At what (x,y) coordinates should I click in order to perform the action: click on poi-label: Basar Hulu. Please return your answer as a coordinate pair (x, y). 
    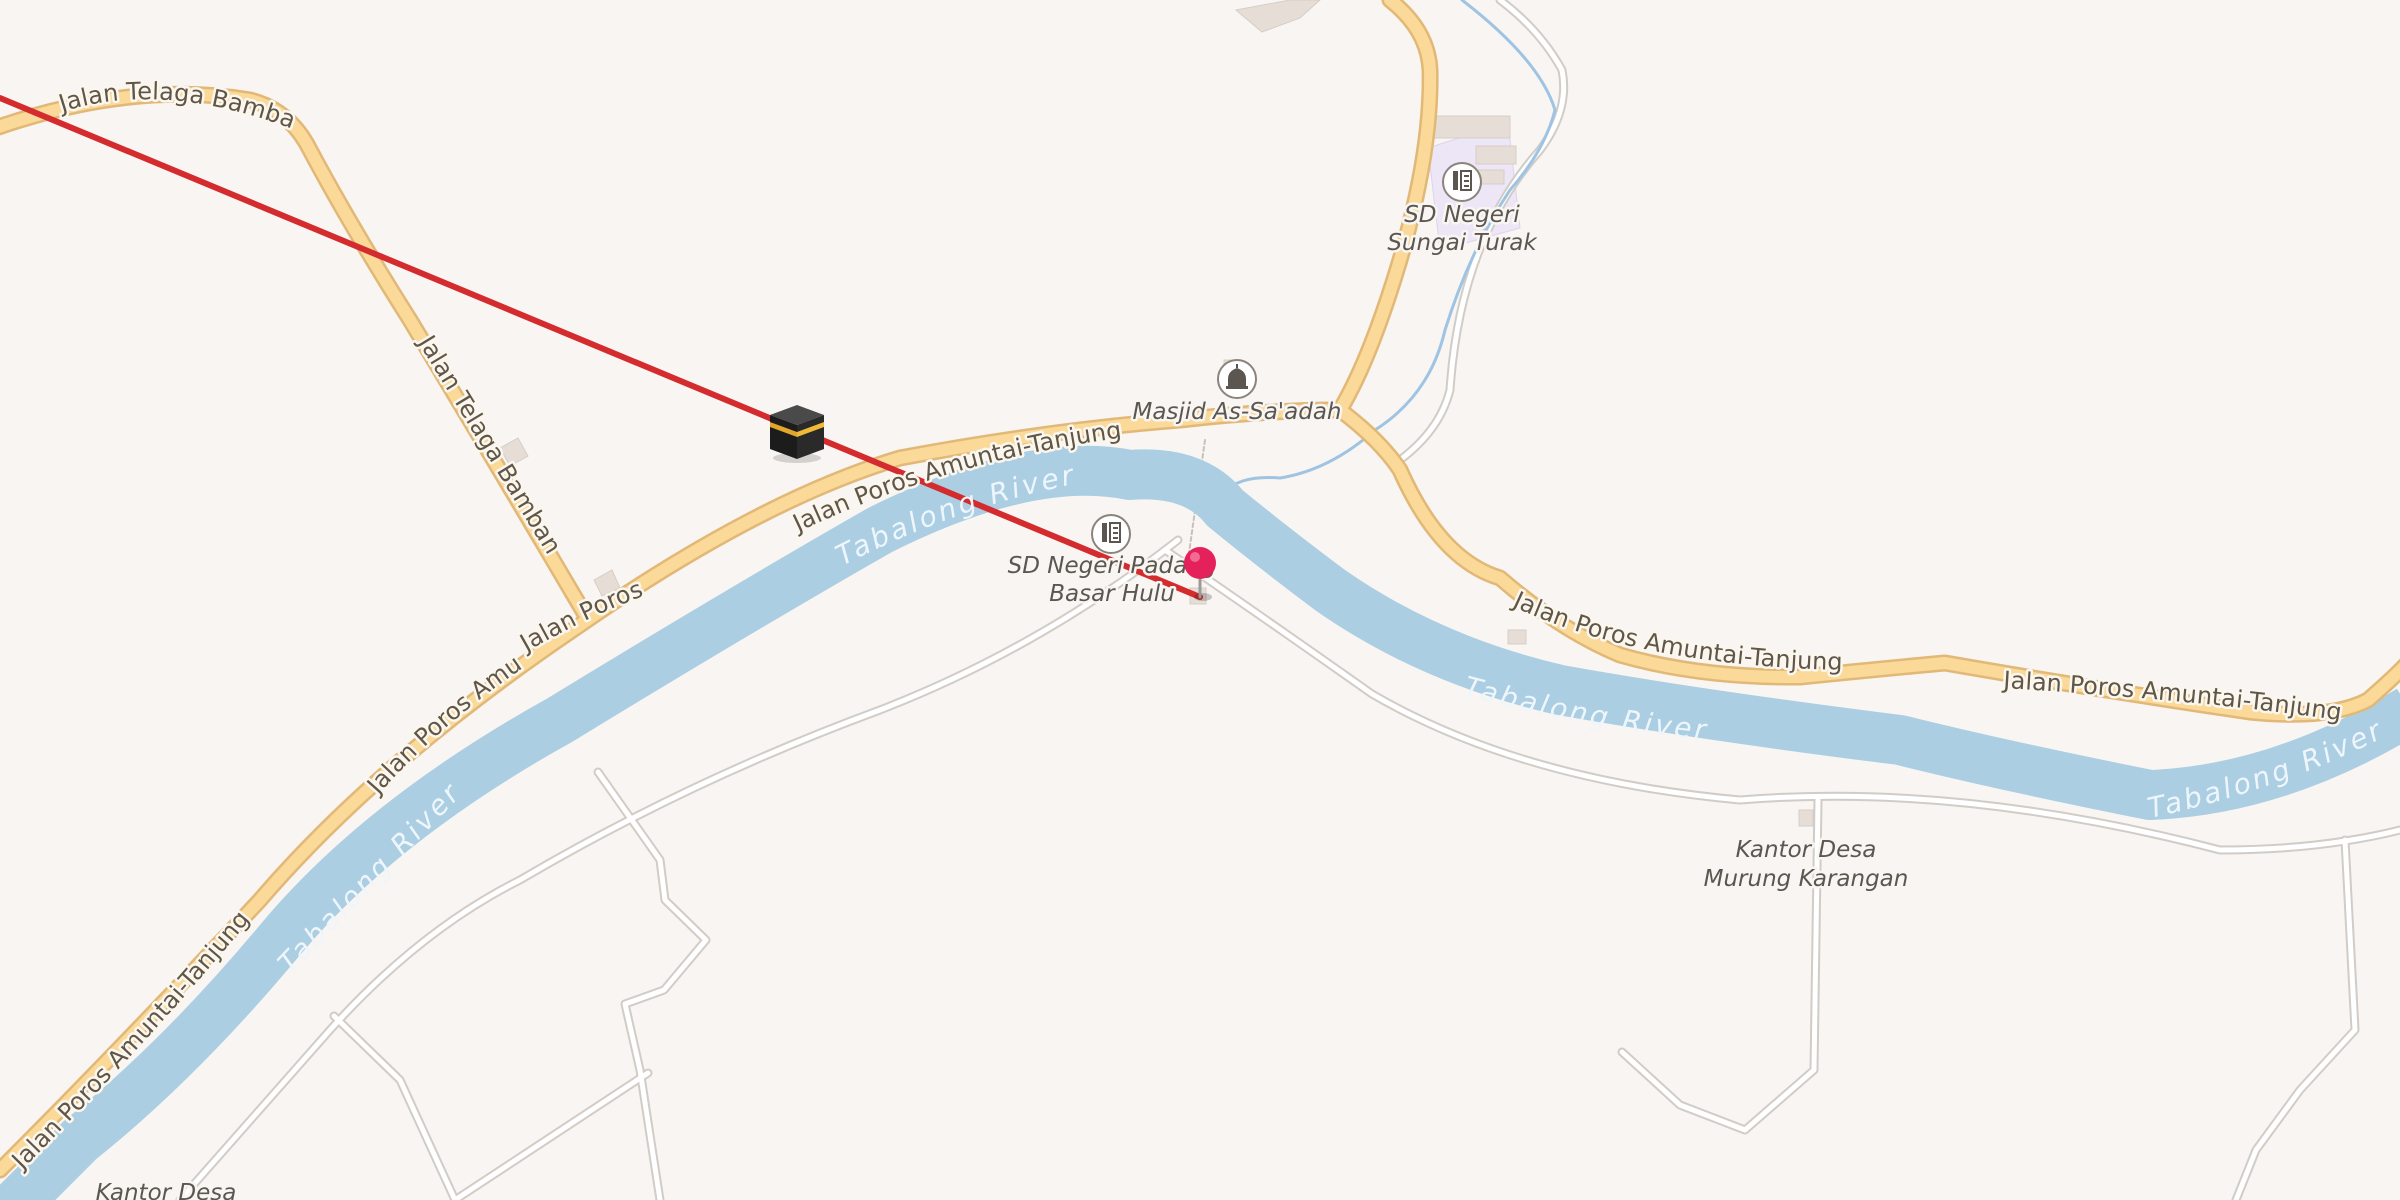
    Looking at the image, I should click on (1112, 594).